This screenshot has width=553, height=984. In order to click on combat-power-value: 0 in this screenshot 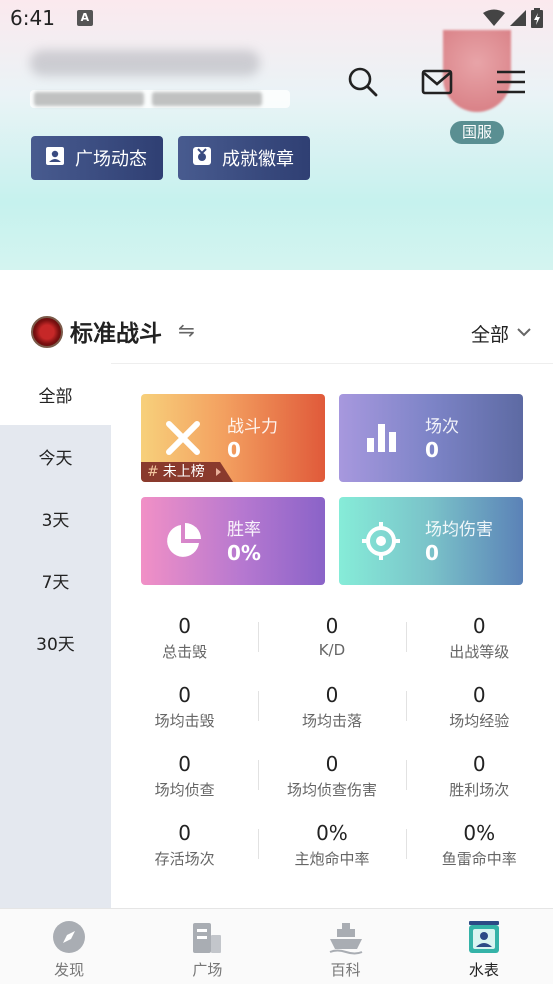, I will do `click(234, 450)`.